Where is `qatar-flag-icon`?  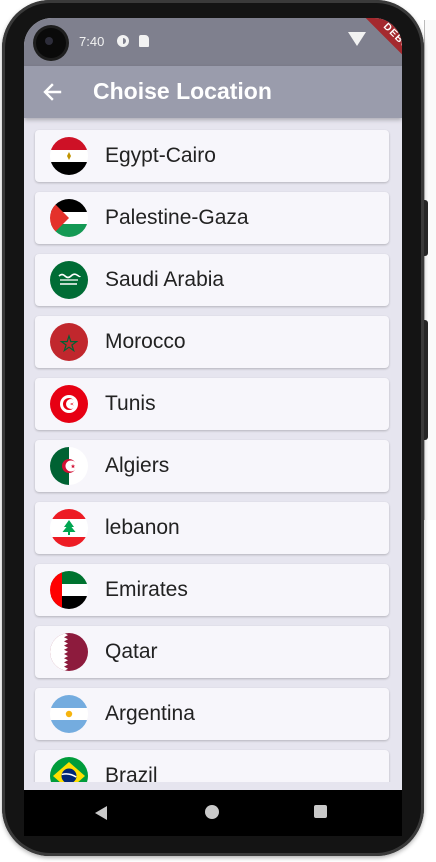 qatar-flag-icon is located at coordinates (69, 652).